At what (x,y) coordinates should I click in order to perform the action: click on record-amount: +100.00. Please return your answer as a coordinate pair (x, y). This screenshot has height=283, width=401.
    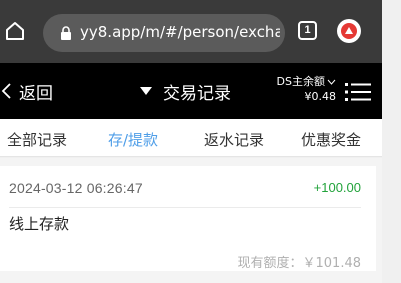
    Looking at the image, I should click on (337, 187).